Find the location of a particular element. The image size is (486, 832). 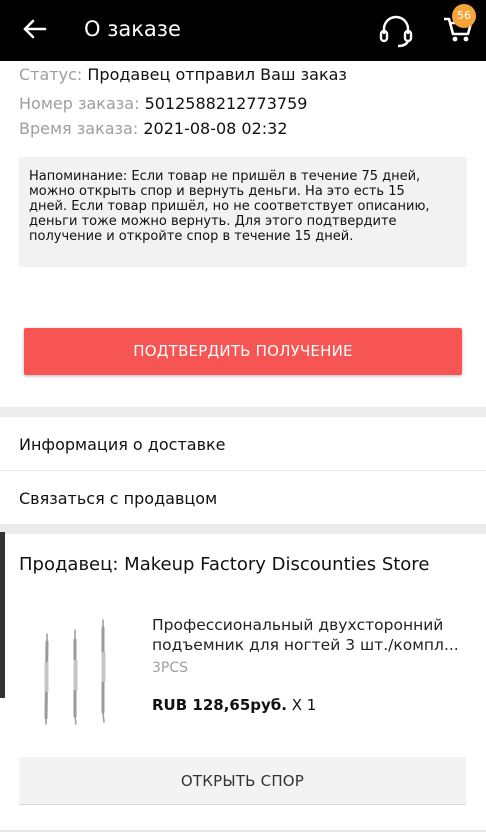

product-price-line: RUB 128,65руб. X 1 is located at coordinates (234, 705).